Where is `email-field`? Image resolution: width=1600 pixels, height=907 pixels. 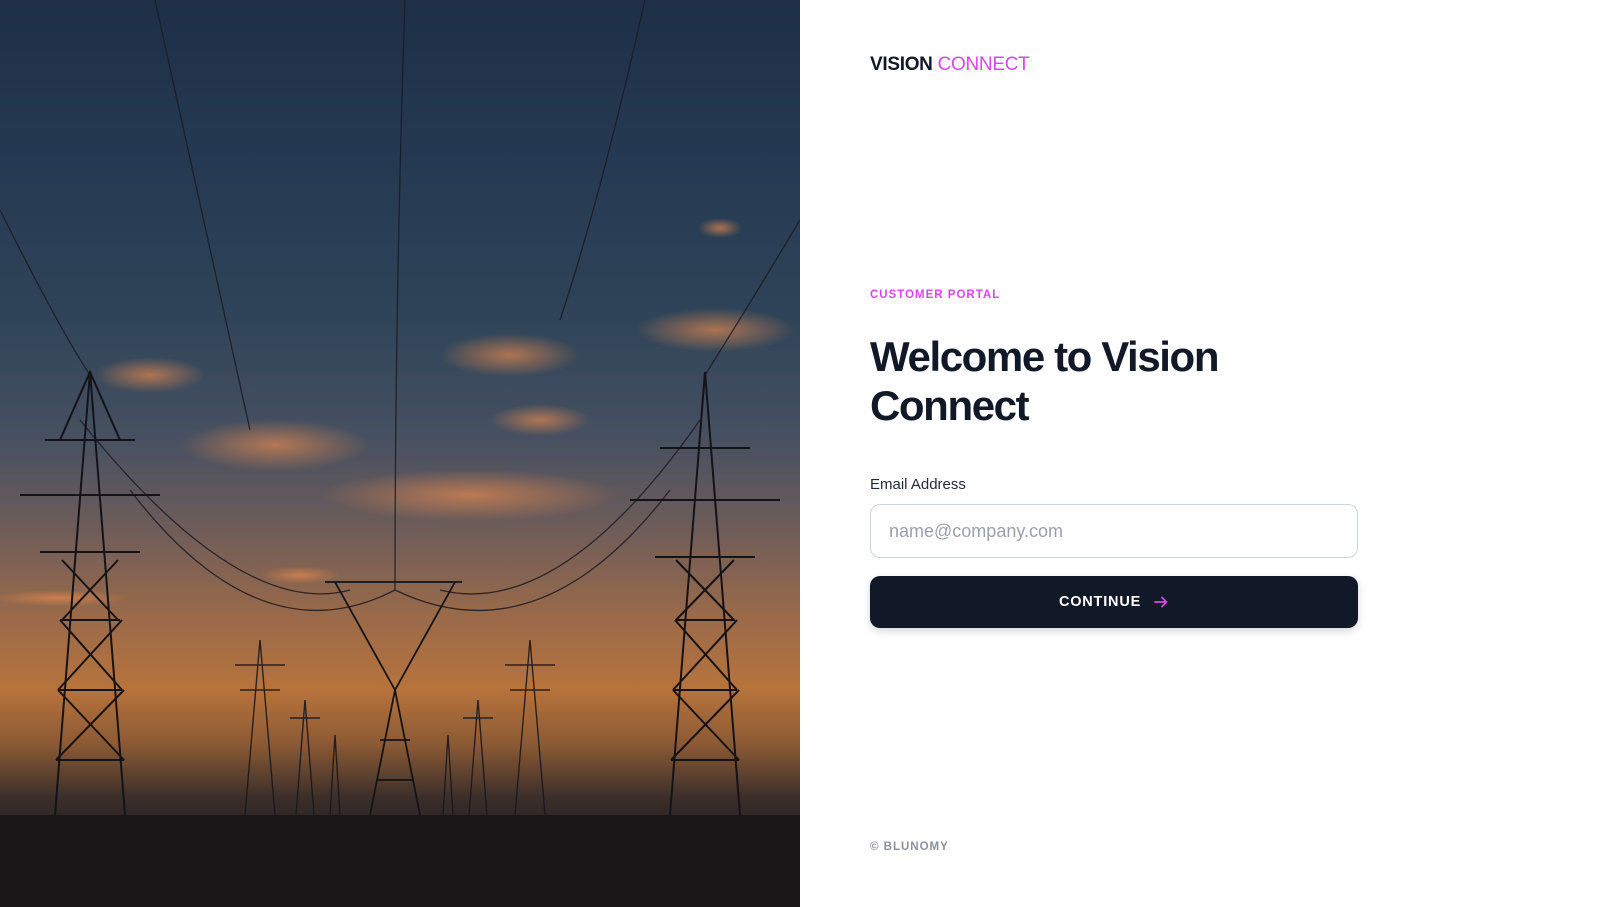 email-field is located at coordinates (1114, 531).